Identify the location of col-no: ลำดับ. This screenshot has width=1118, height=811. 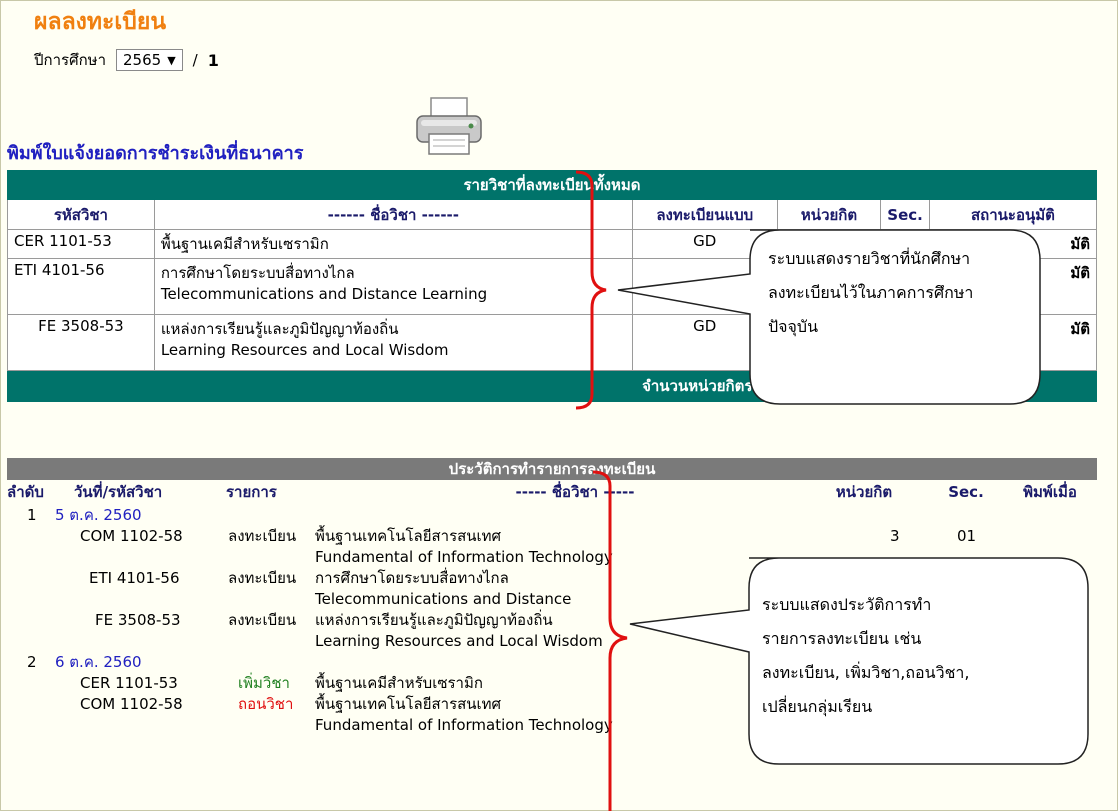
(25, 492).